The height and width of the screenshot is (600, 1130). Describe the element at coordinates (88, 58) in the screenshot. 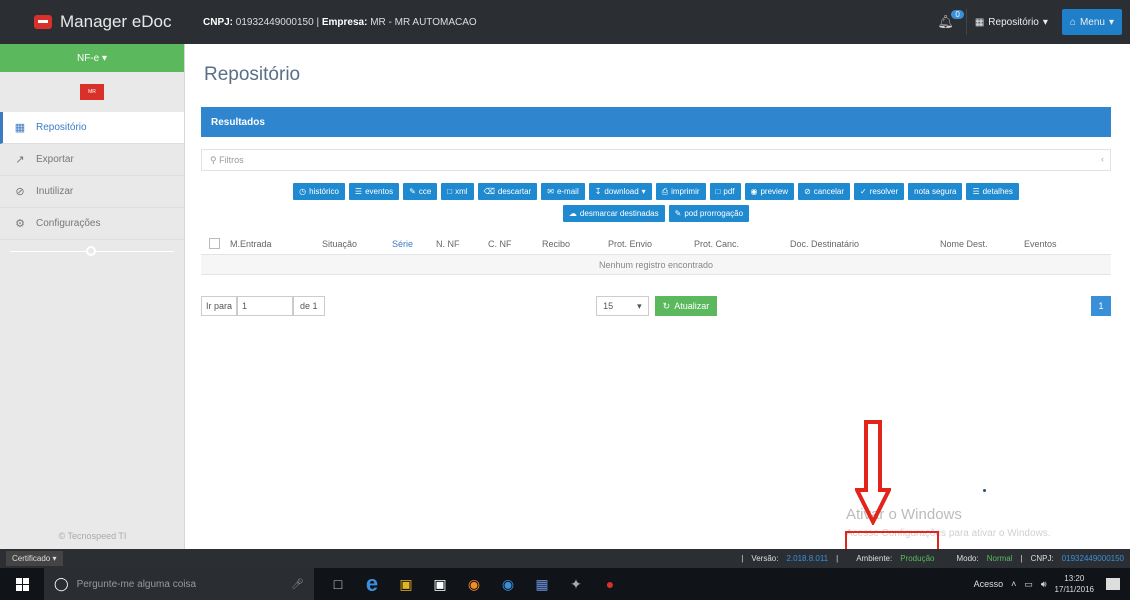

I see `nfe-label: NF-e` at that location.